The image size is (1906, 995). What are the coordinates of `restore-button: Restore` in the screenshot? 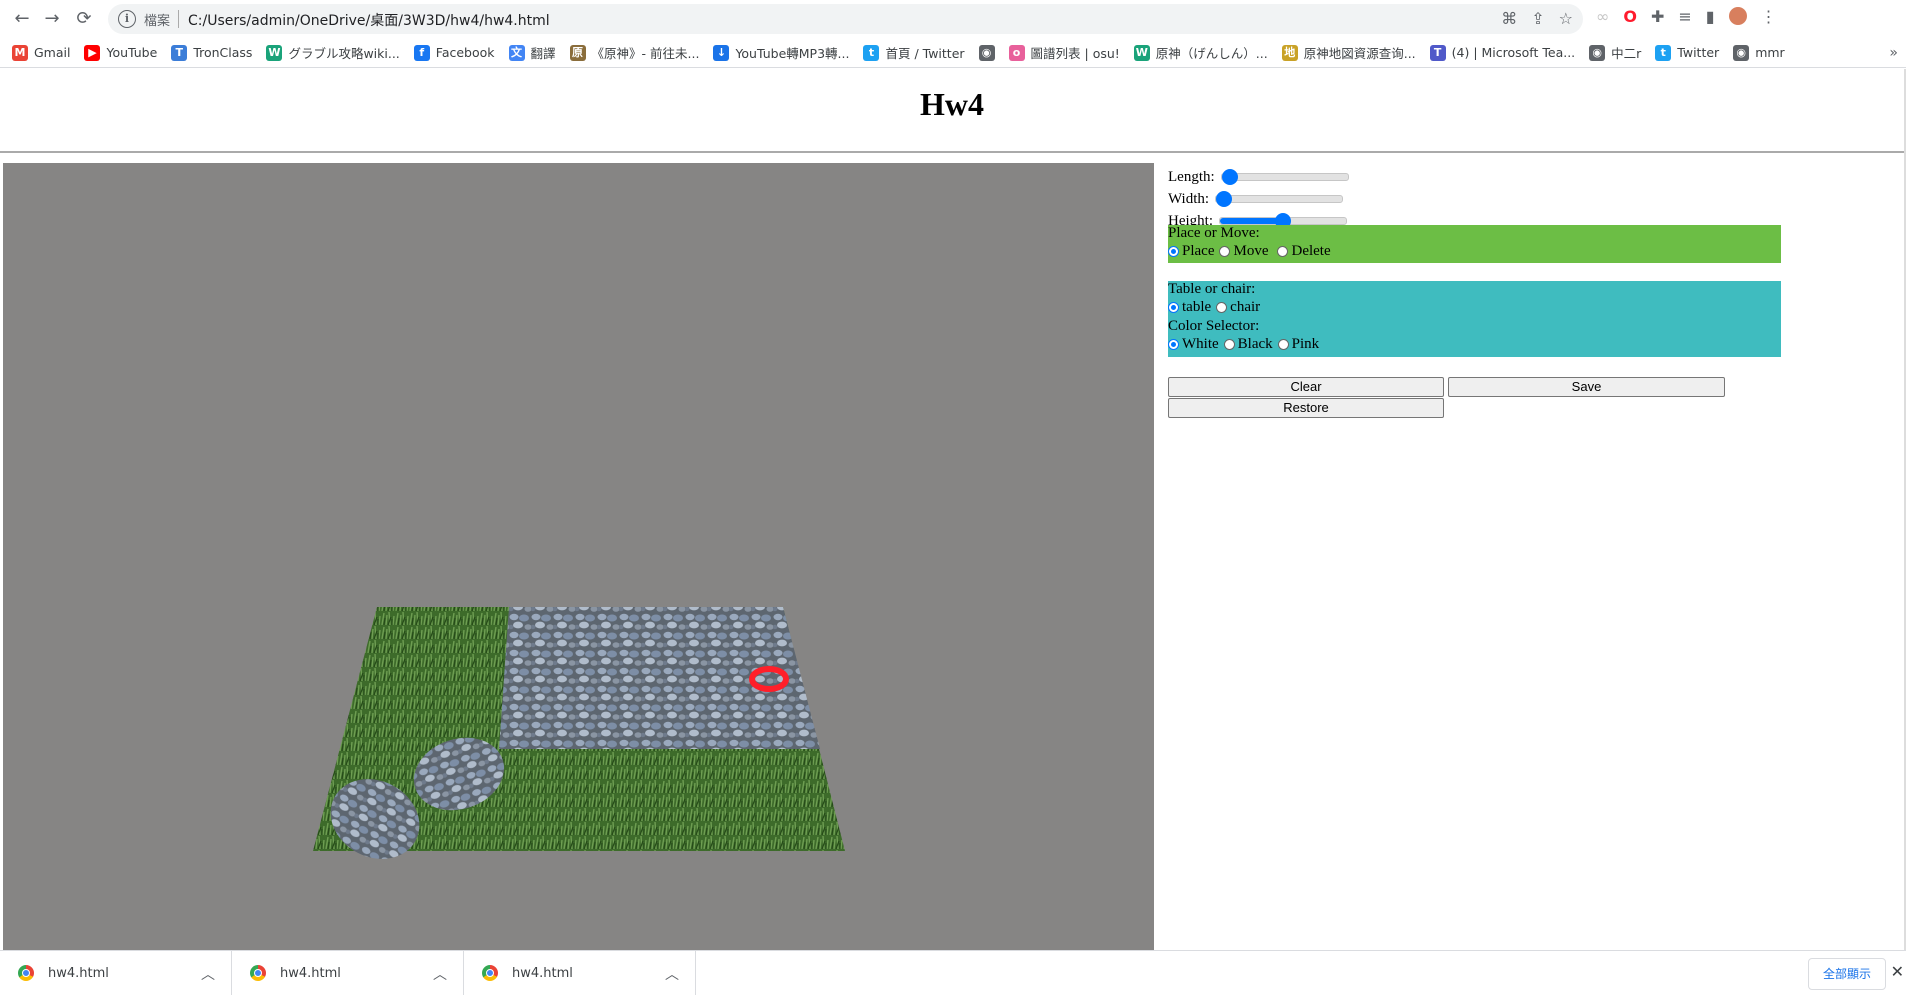 It's located at (1306, 408).